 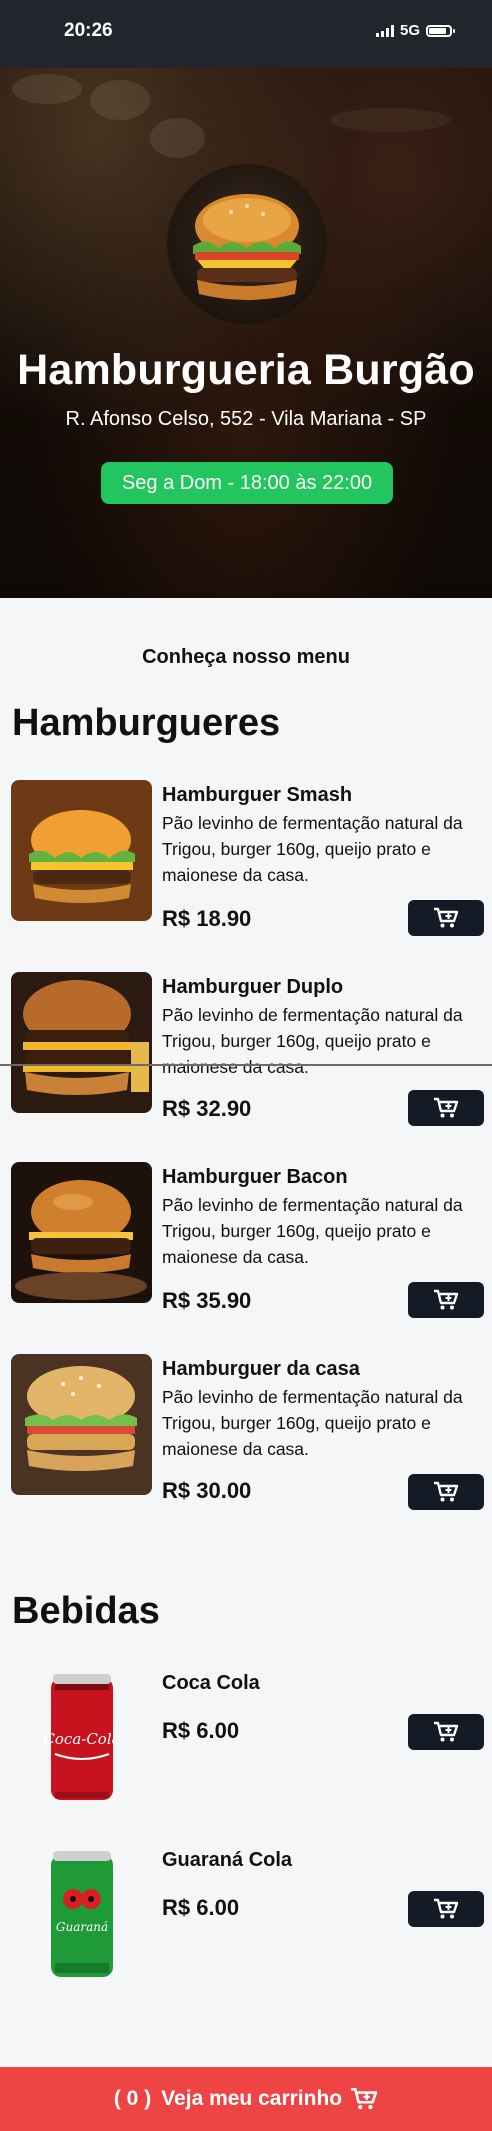 I want to click on menu-intro: Conheça nosso menu, so click(x=246, y=657).